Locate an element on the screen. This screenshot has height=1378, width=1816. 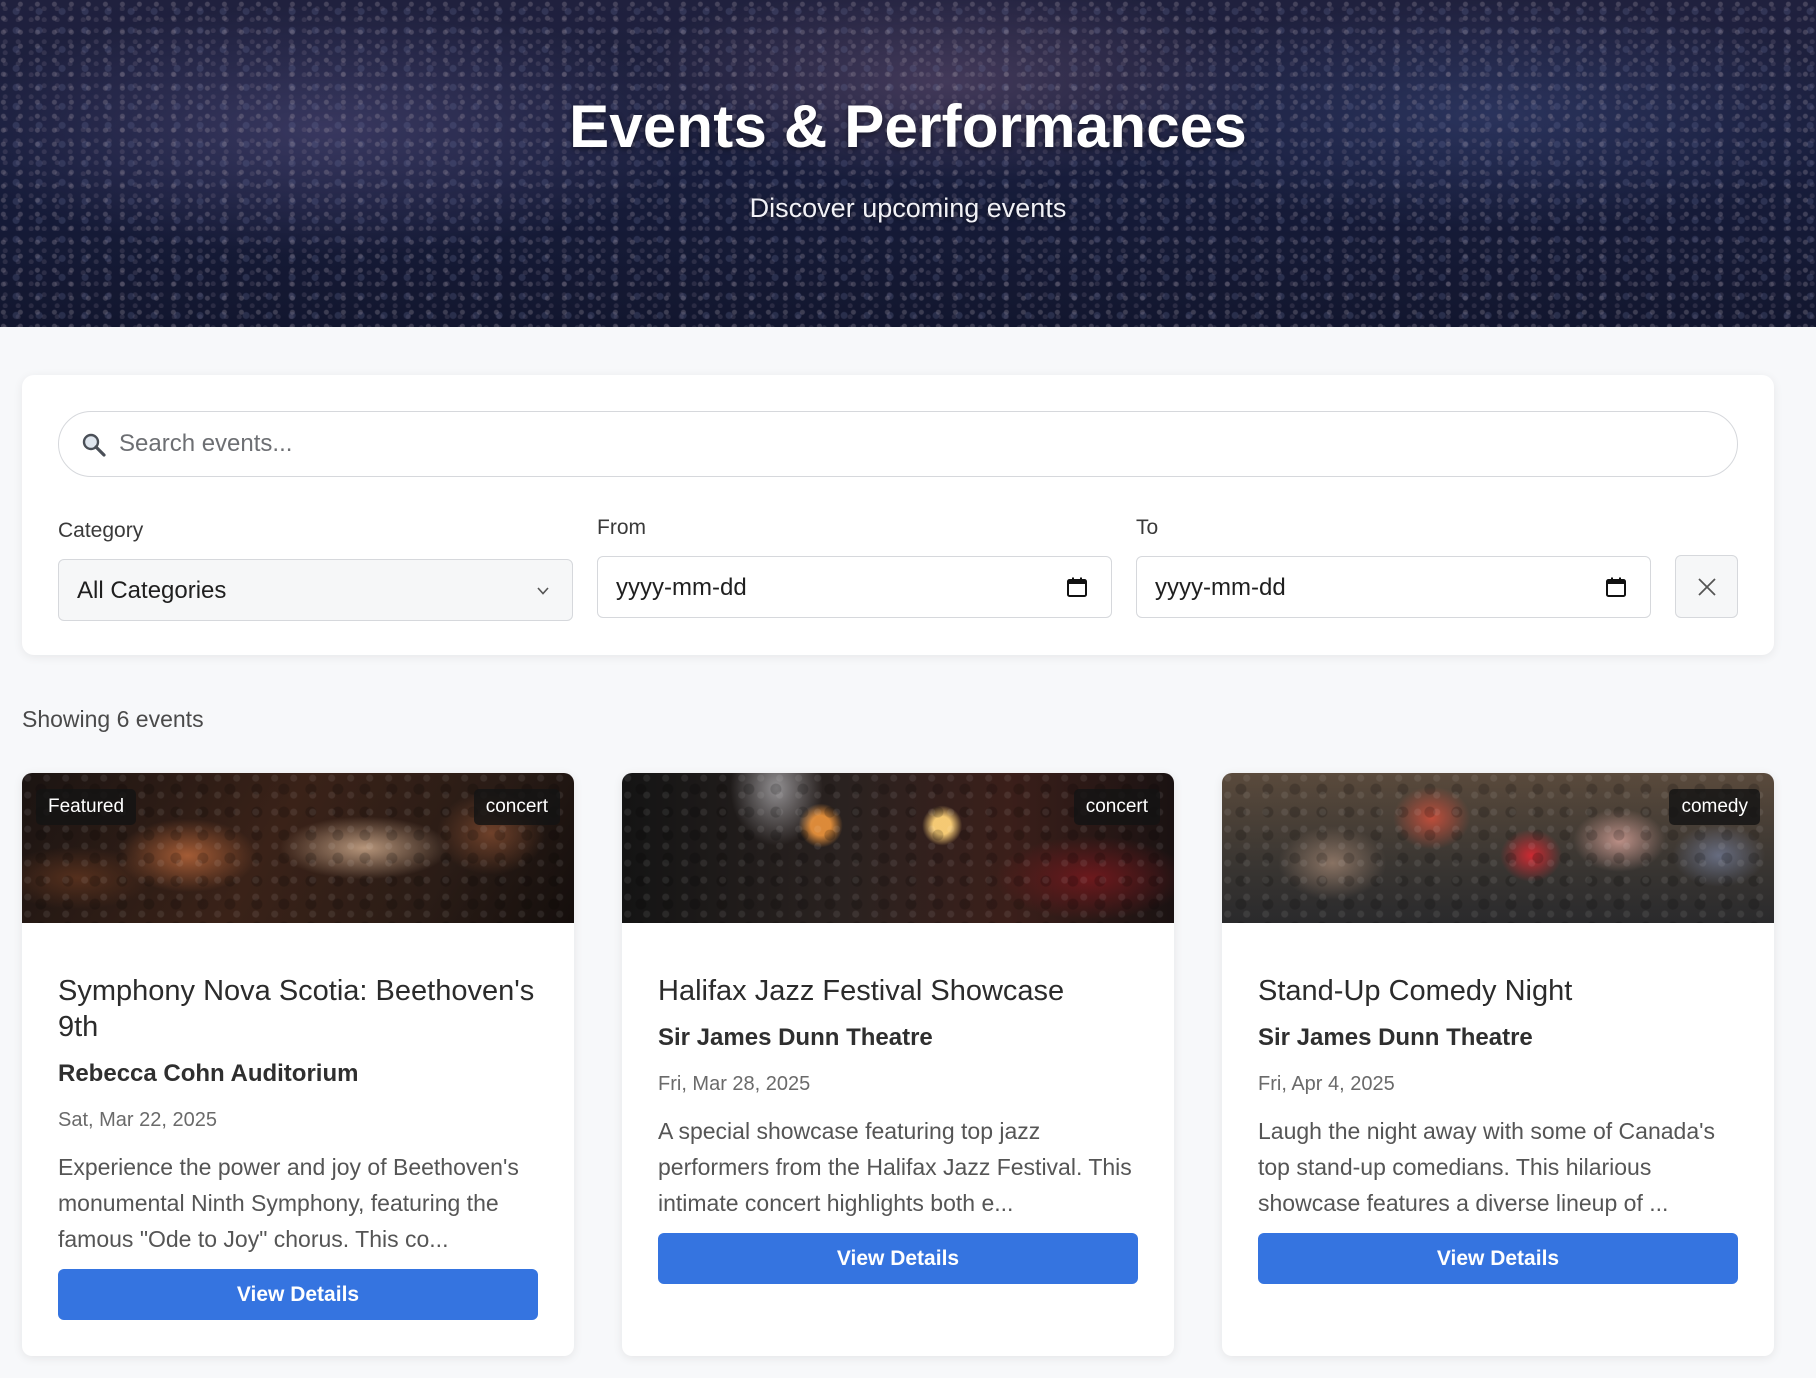
event-image: Featured concert is located at coordinates (298, 848).